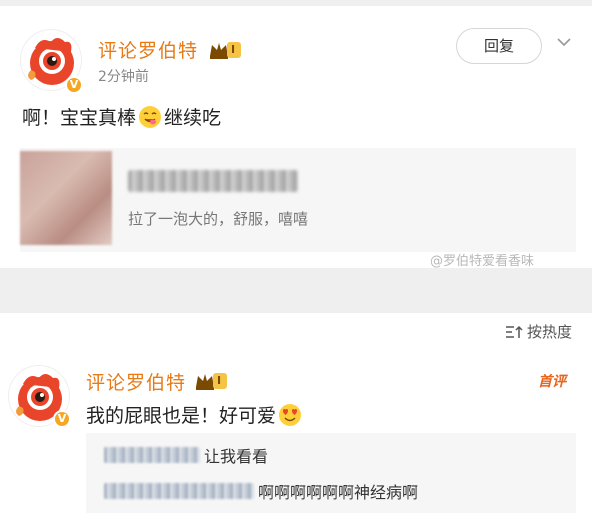 The image size is (592, 522). I want to click on reply-button: 回复, so click(499, 46).